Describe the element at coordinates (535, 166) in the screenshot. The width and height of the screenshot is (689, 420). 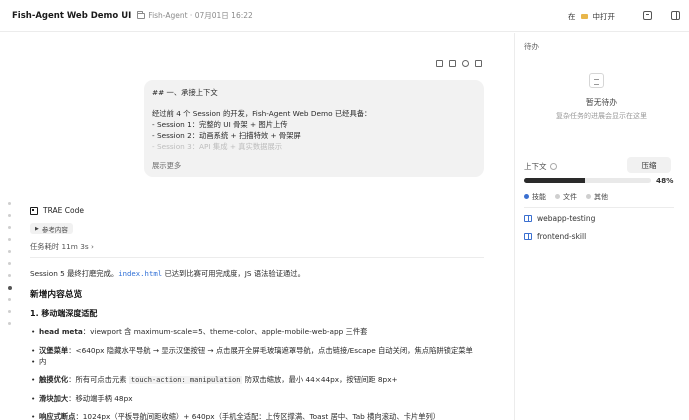
I see `context-label-text: 上下文` at that location.